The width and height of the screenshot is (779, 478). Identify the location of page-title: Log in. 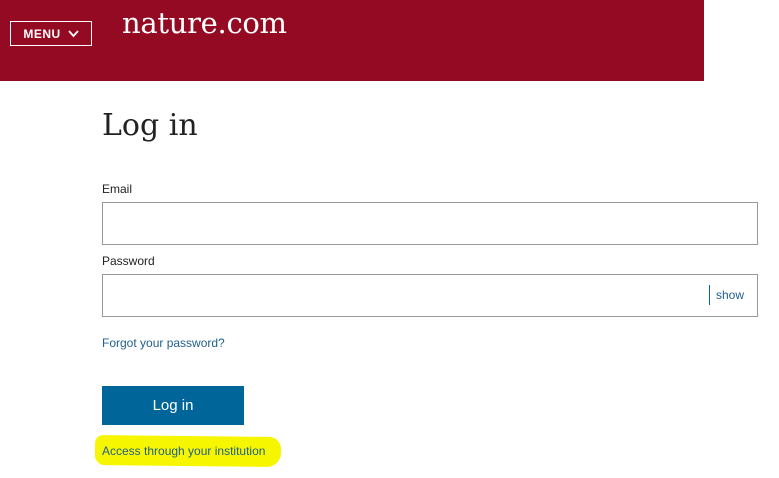
(150, 125).